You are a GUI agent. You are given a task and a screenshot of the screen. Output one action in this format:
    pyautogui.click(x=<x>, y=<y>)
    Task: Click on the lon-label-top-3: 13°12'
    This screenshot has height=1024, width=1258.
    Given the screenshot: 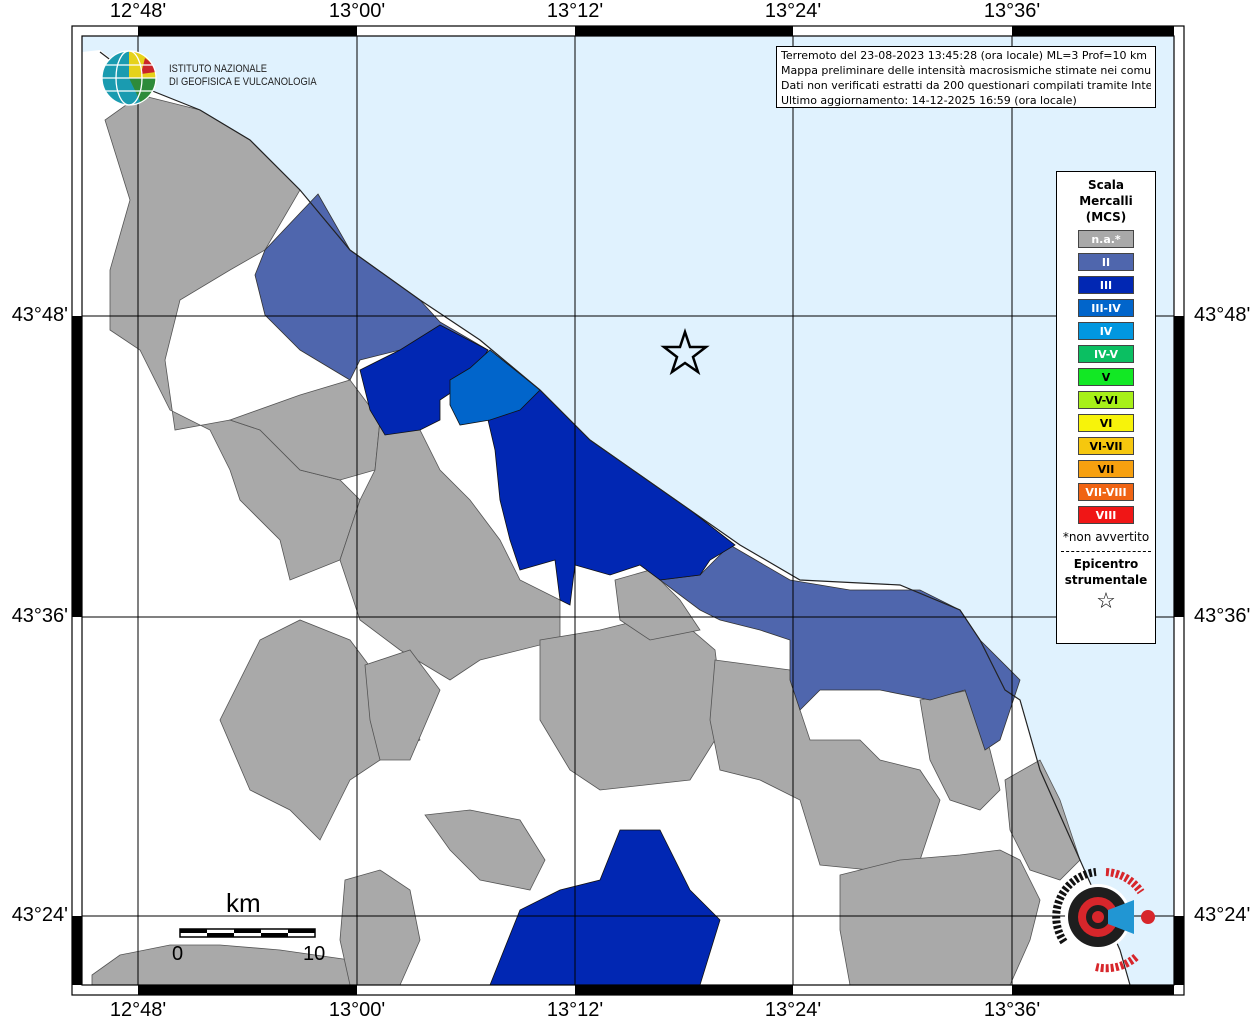 What is the action you would take?
    pyautogui.click(x=575, y=11)
    